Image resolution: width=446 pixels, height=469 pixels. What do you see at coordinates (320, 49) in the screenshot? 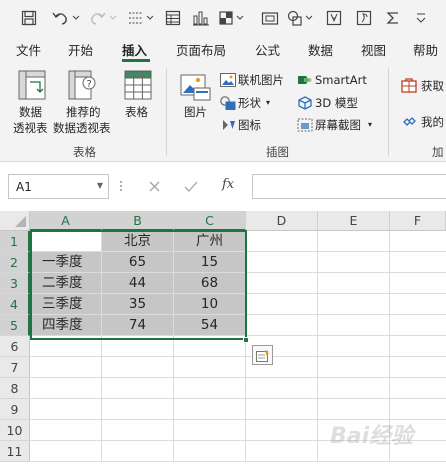
I see `tab-data: 数据` at bounding box center [320, 49].